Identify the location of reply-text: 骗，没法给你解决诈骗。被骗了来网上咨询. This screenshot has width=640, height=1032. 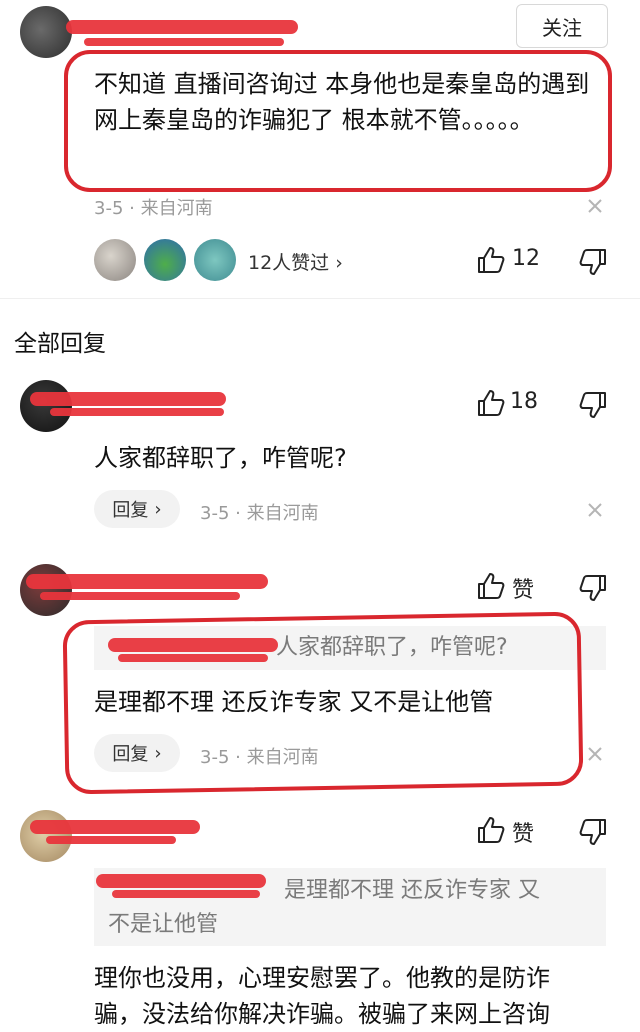
(322, 1014).